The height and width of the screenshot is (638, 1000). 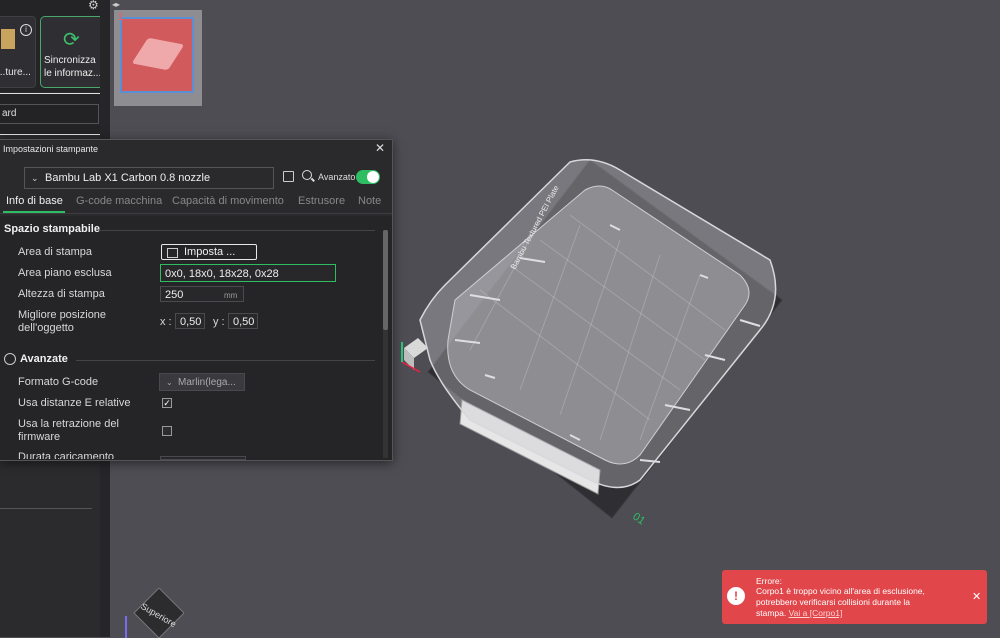 What do you see at coordinates (68, 424) in the screenshot?
I see `fw-retraction-label-1: Usa la retrazione del` at bounding box center [68, 424].